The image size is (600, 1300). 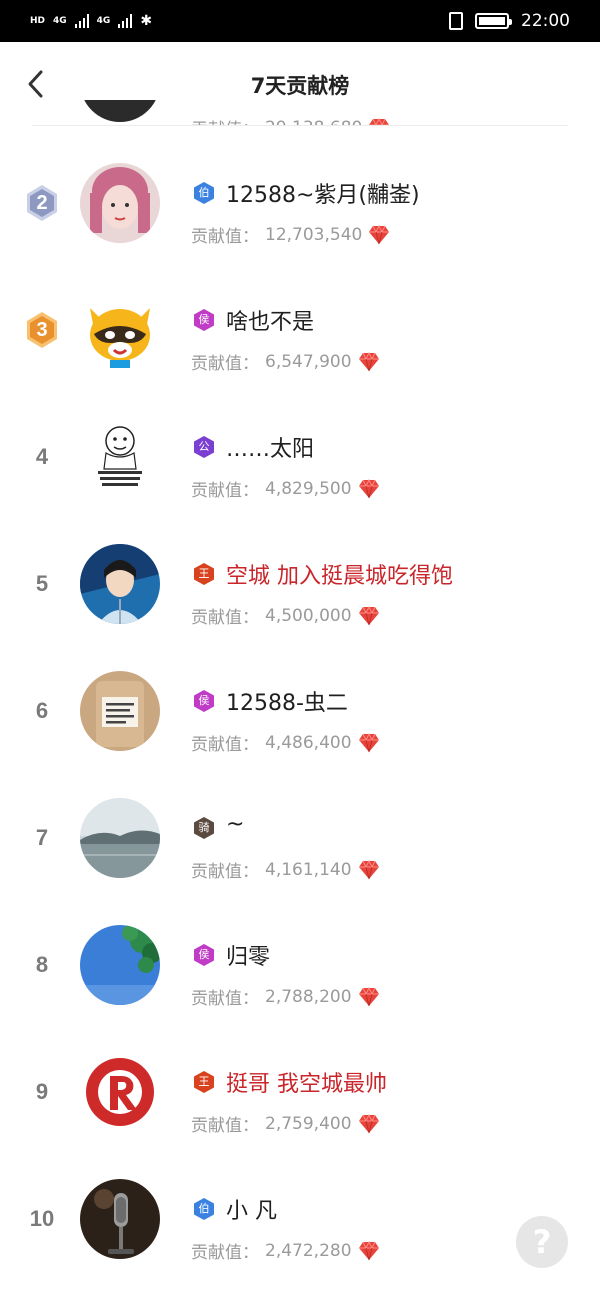 I want to click on contribution-number: 4,486,400, so click(x=308, y=742).